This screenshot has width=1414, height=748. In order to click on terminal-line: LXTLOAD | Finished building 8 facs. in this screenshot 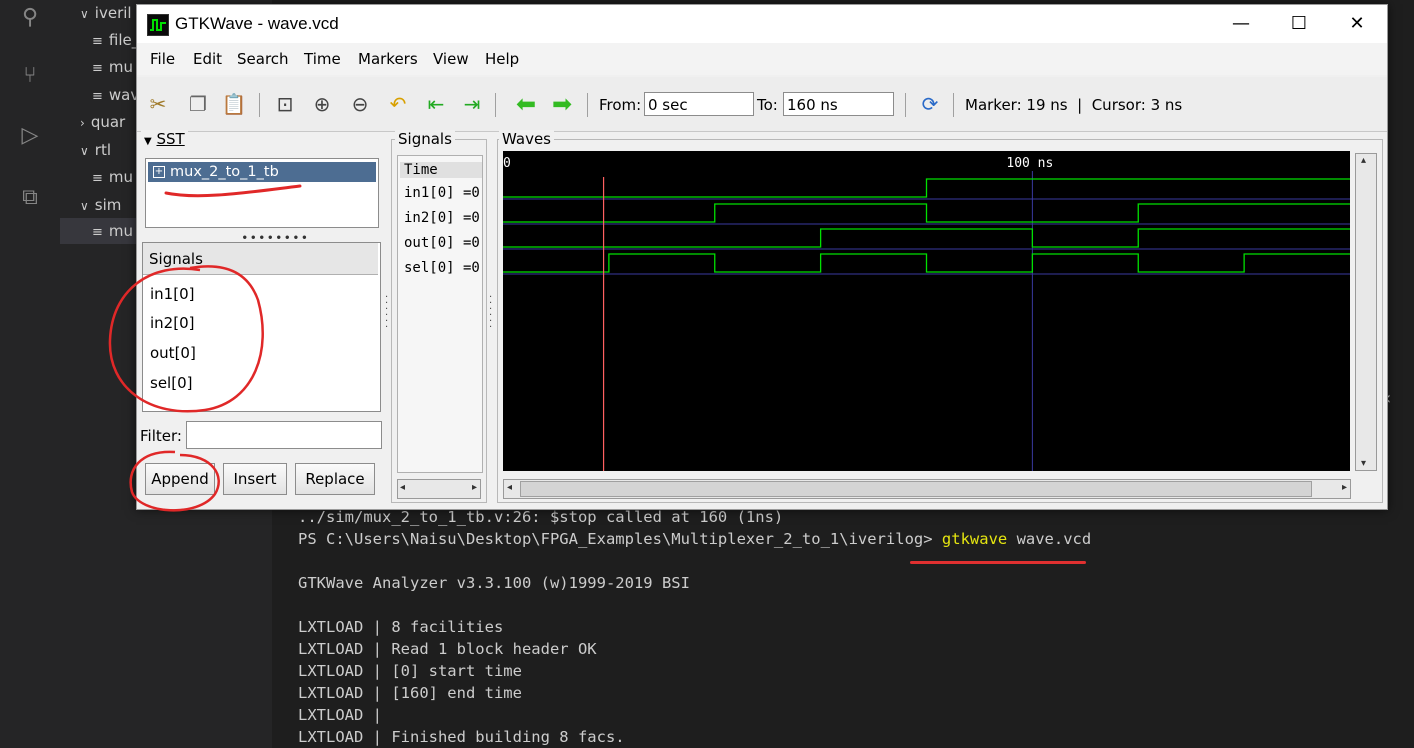, I will do `click(461, 737)`.